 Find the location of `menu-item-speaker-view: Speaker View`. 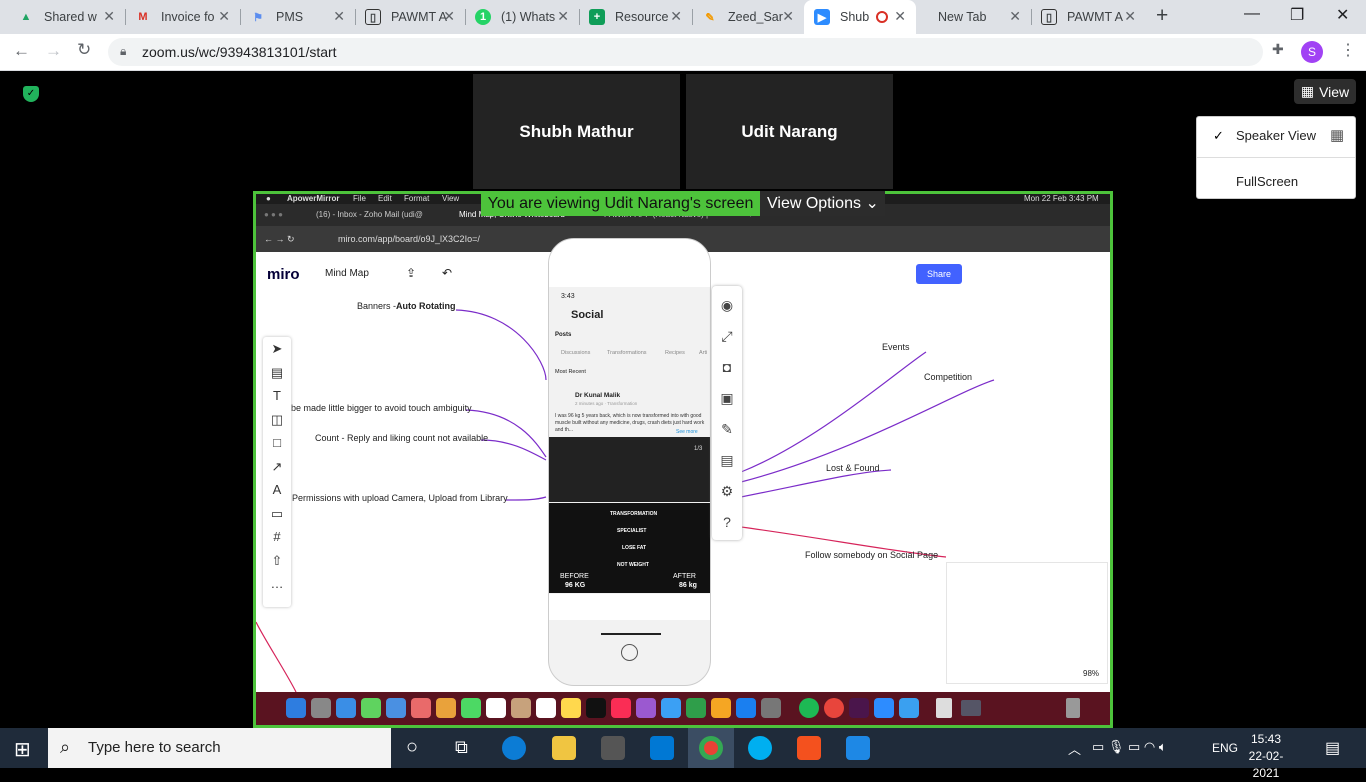

menu-item-speaker-view: Speaker View is located at coordinates (1276, 135).